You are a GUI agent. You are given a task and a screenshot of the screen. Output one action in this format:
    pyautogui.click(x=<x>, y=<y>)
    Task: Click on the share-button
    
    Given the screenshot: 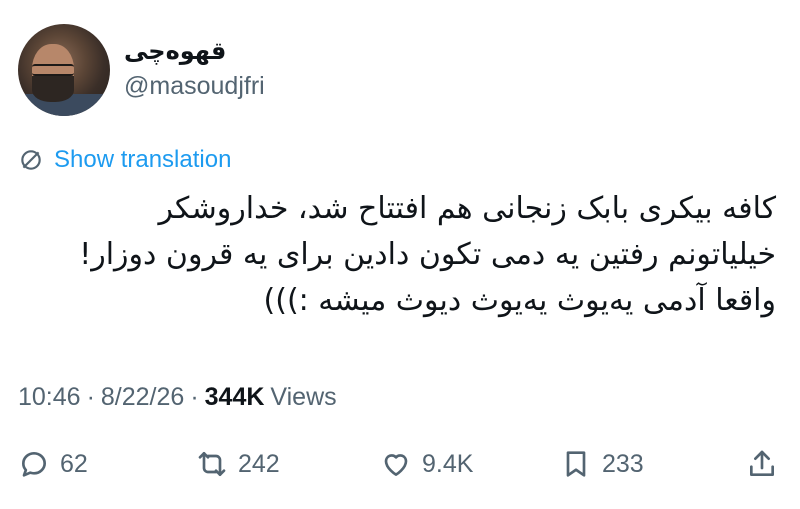 What is the action you would take?
    pyautogui.click(x=767, y=464)
    